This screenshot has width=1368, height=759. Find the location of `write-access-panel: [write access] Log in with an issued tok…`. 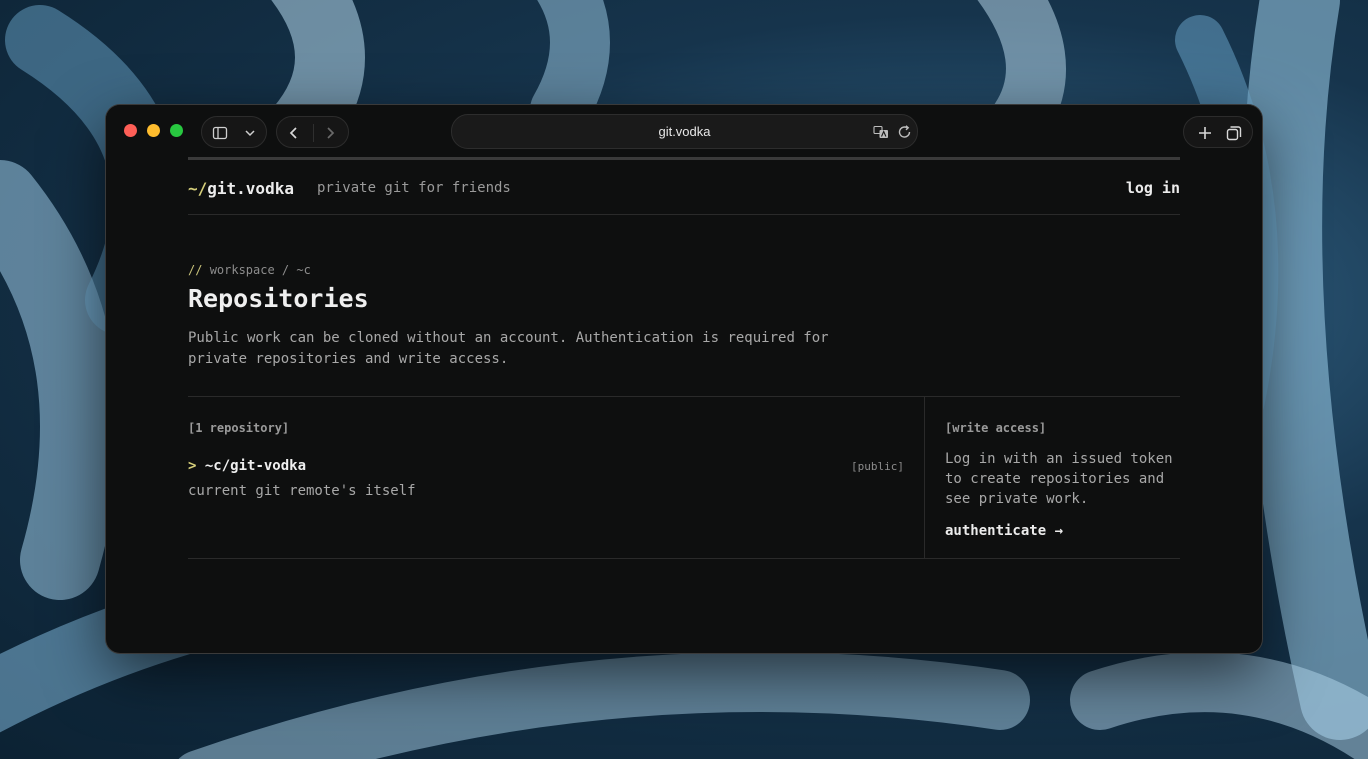

write-access-panel: [write access] Log in with an issued tok… is located at coordinates (1065, 480).